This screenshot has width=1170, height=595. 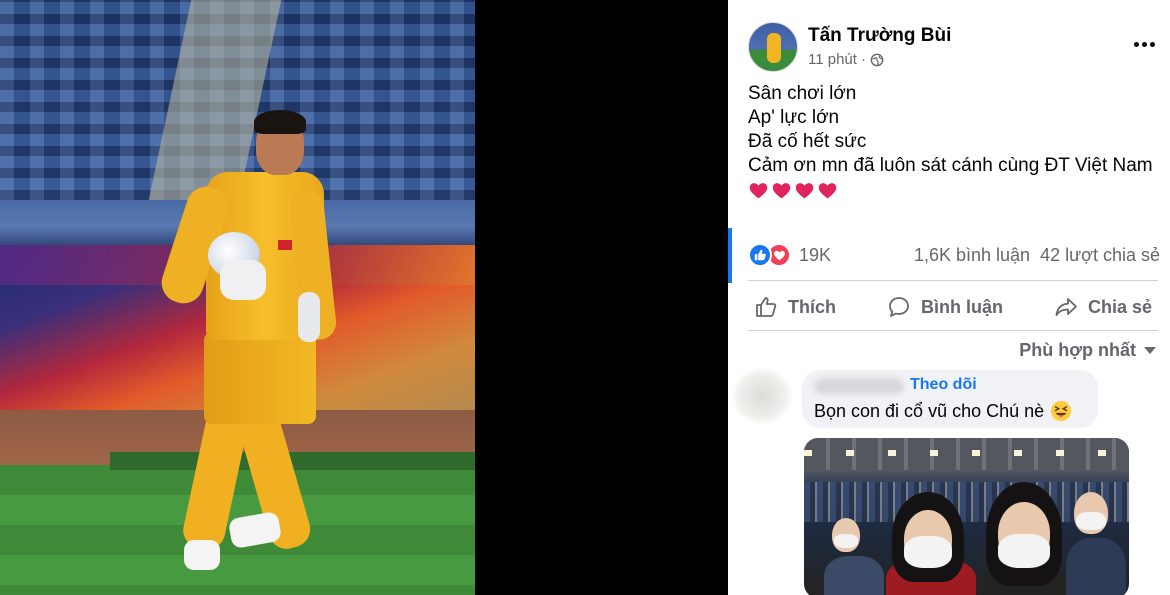 What do you see at coordinates (812, 306) in the screenshot?
I see `like-label: Thích` at bounding box center [812, 306].